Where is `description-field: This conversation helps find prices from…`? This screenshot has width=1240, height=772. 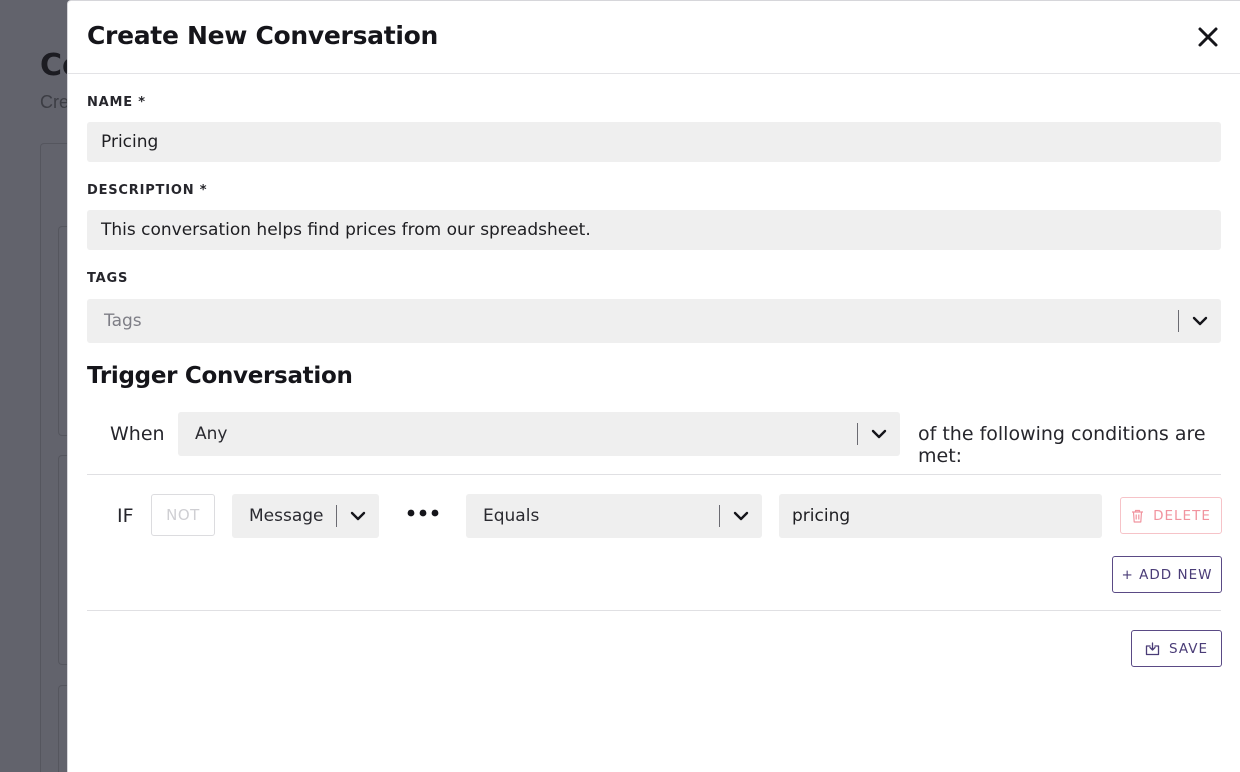 description-field: This conversation helps find prices from… is located at coordinates (654, 230).